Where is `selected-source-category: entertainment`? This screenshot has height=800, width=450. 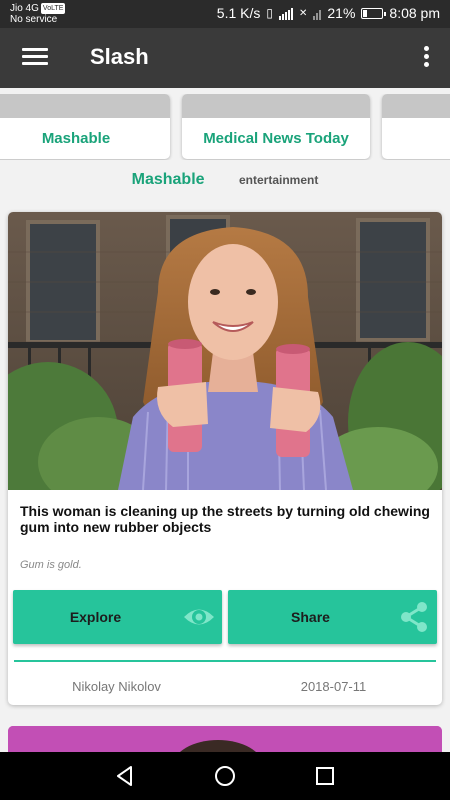 selected-source-category: entertainment is located at coordinates (279, 180).